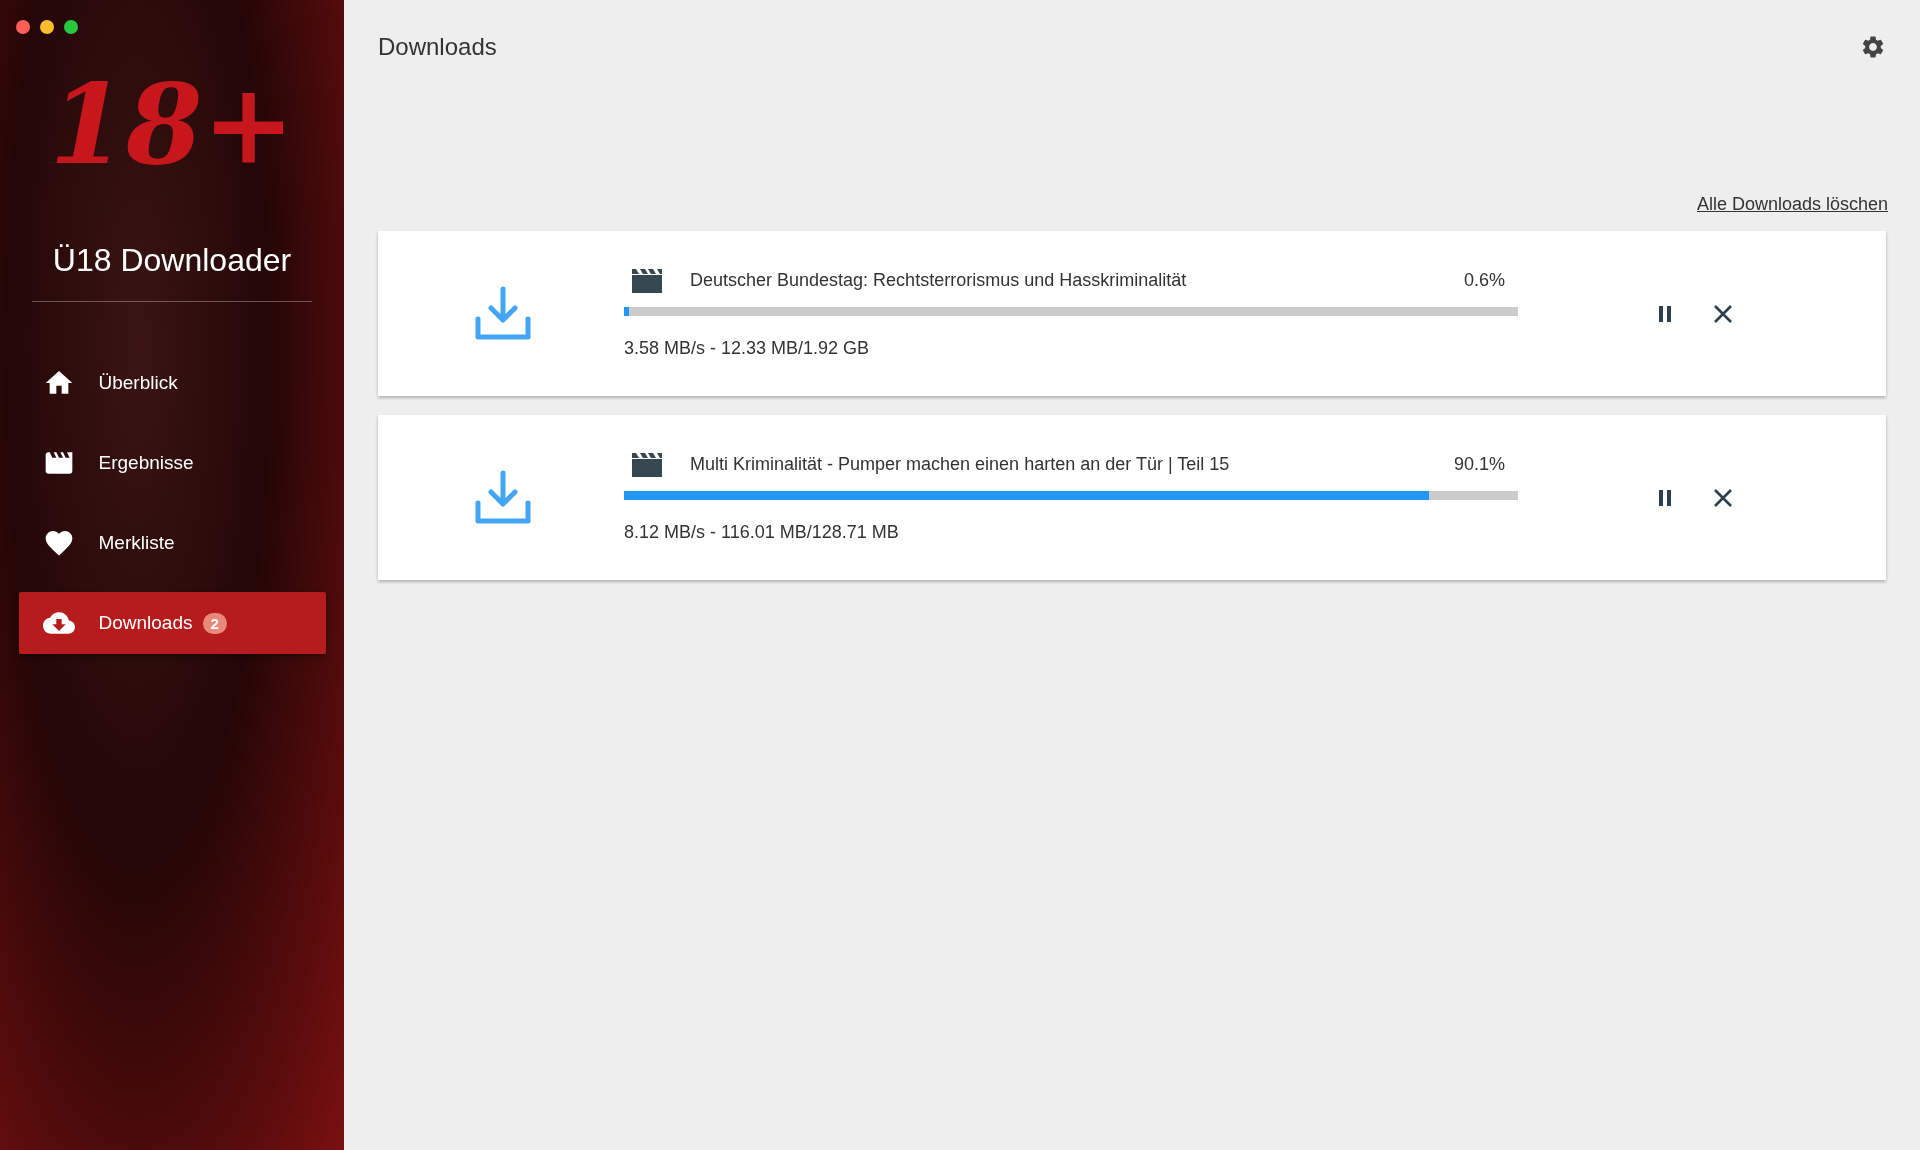  What do you see at coordinates (939, 280) in the screenshot?
I see `download-title: Deutscher Bundestag: Rechtsterrorismus und Hasskriminalität` at bounding box center [939, 280].